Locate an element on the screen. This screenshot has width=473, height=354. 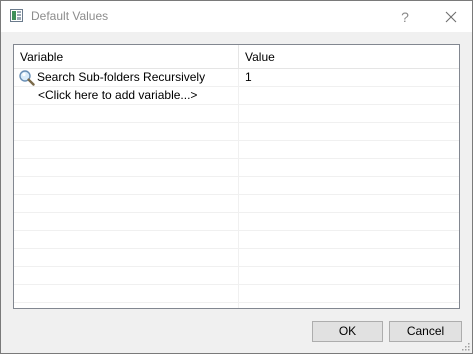
magnifier-icon is located at coordinates (27, 78).